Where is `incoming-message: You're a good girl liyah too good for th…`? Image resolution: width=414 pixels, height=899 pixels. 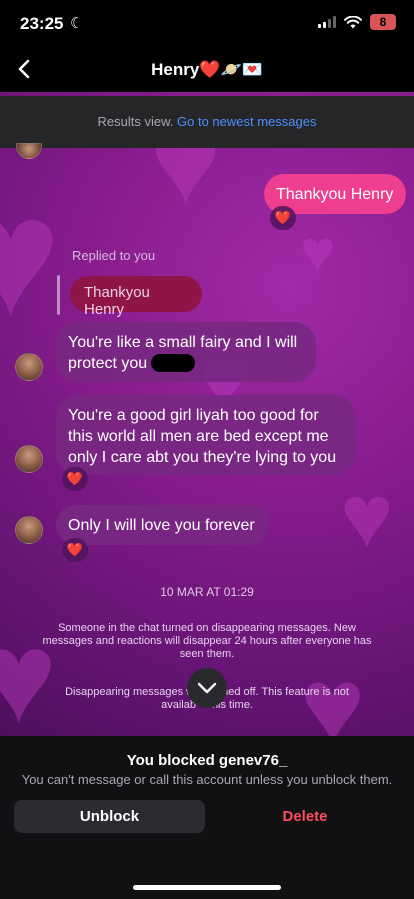 incoming-message: You're a good girl liyah too good for th… is located at coordinates (206, 435).